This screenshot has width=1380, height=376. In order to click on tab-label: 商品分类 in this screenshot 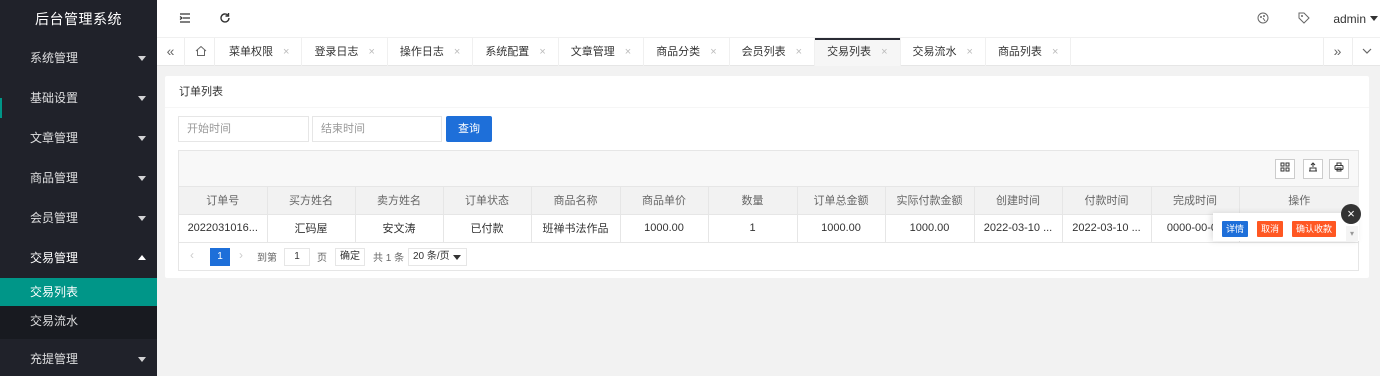, I will do `click(678, 52)`.